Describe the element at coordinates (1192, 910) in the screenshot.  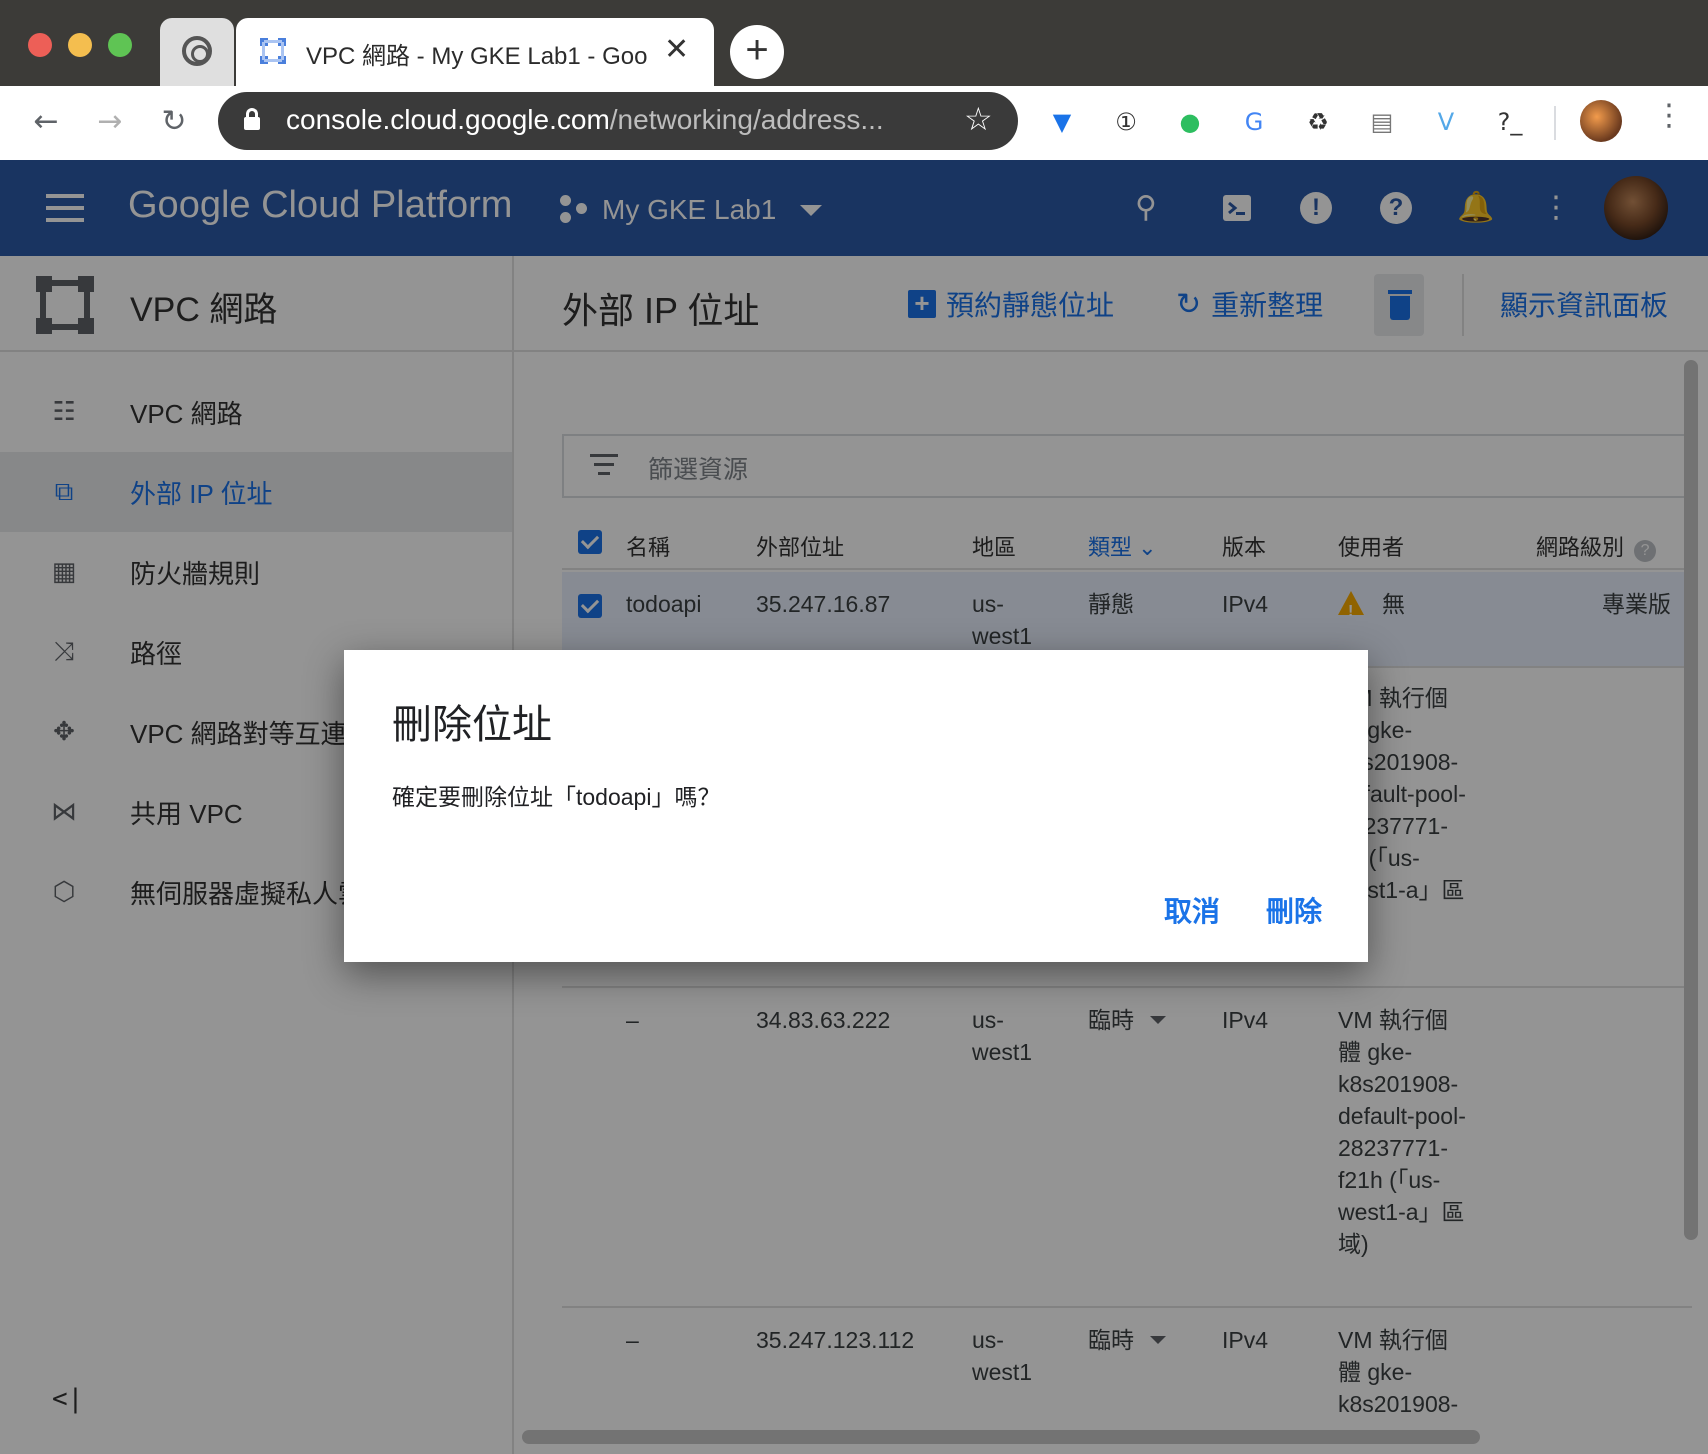
I see `cancel-button: 取消` at that location.